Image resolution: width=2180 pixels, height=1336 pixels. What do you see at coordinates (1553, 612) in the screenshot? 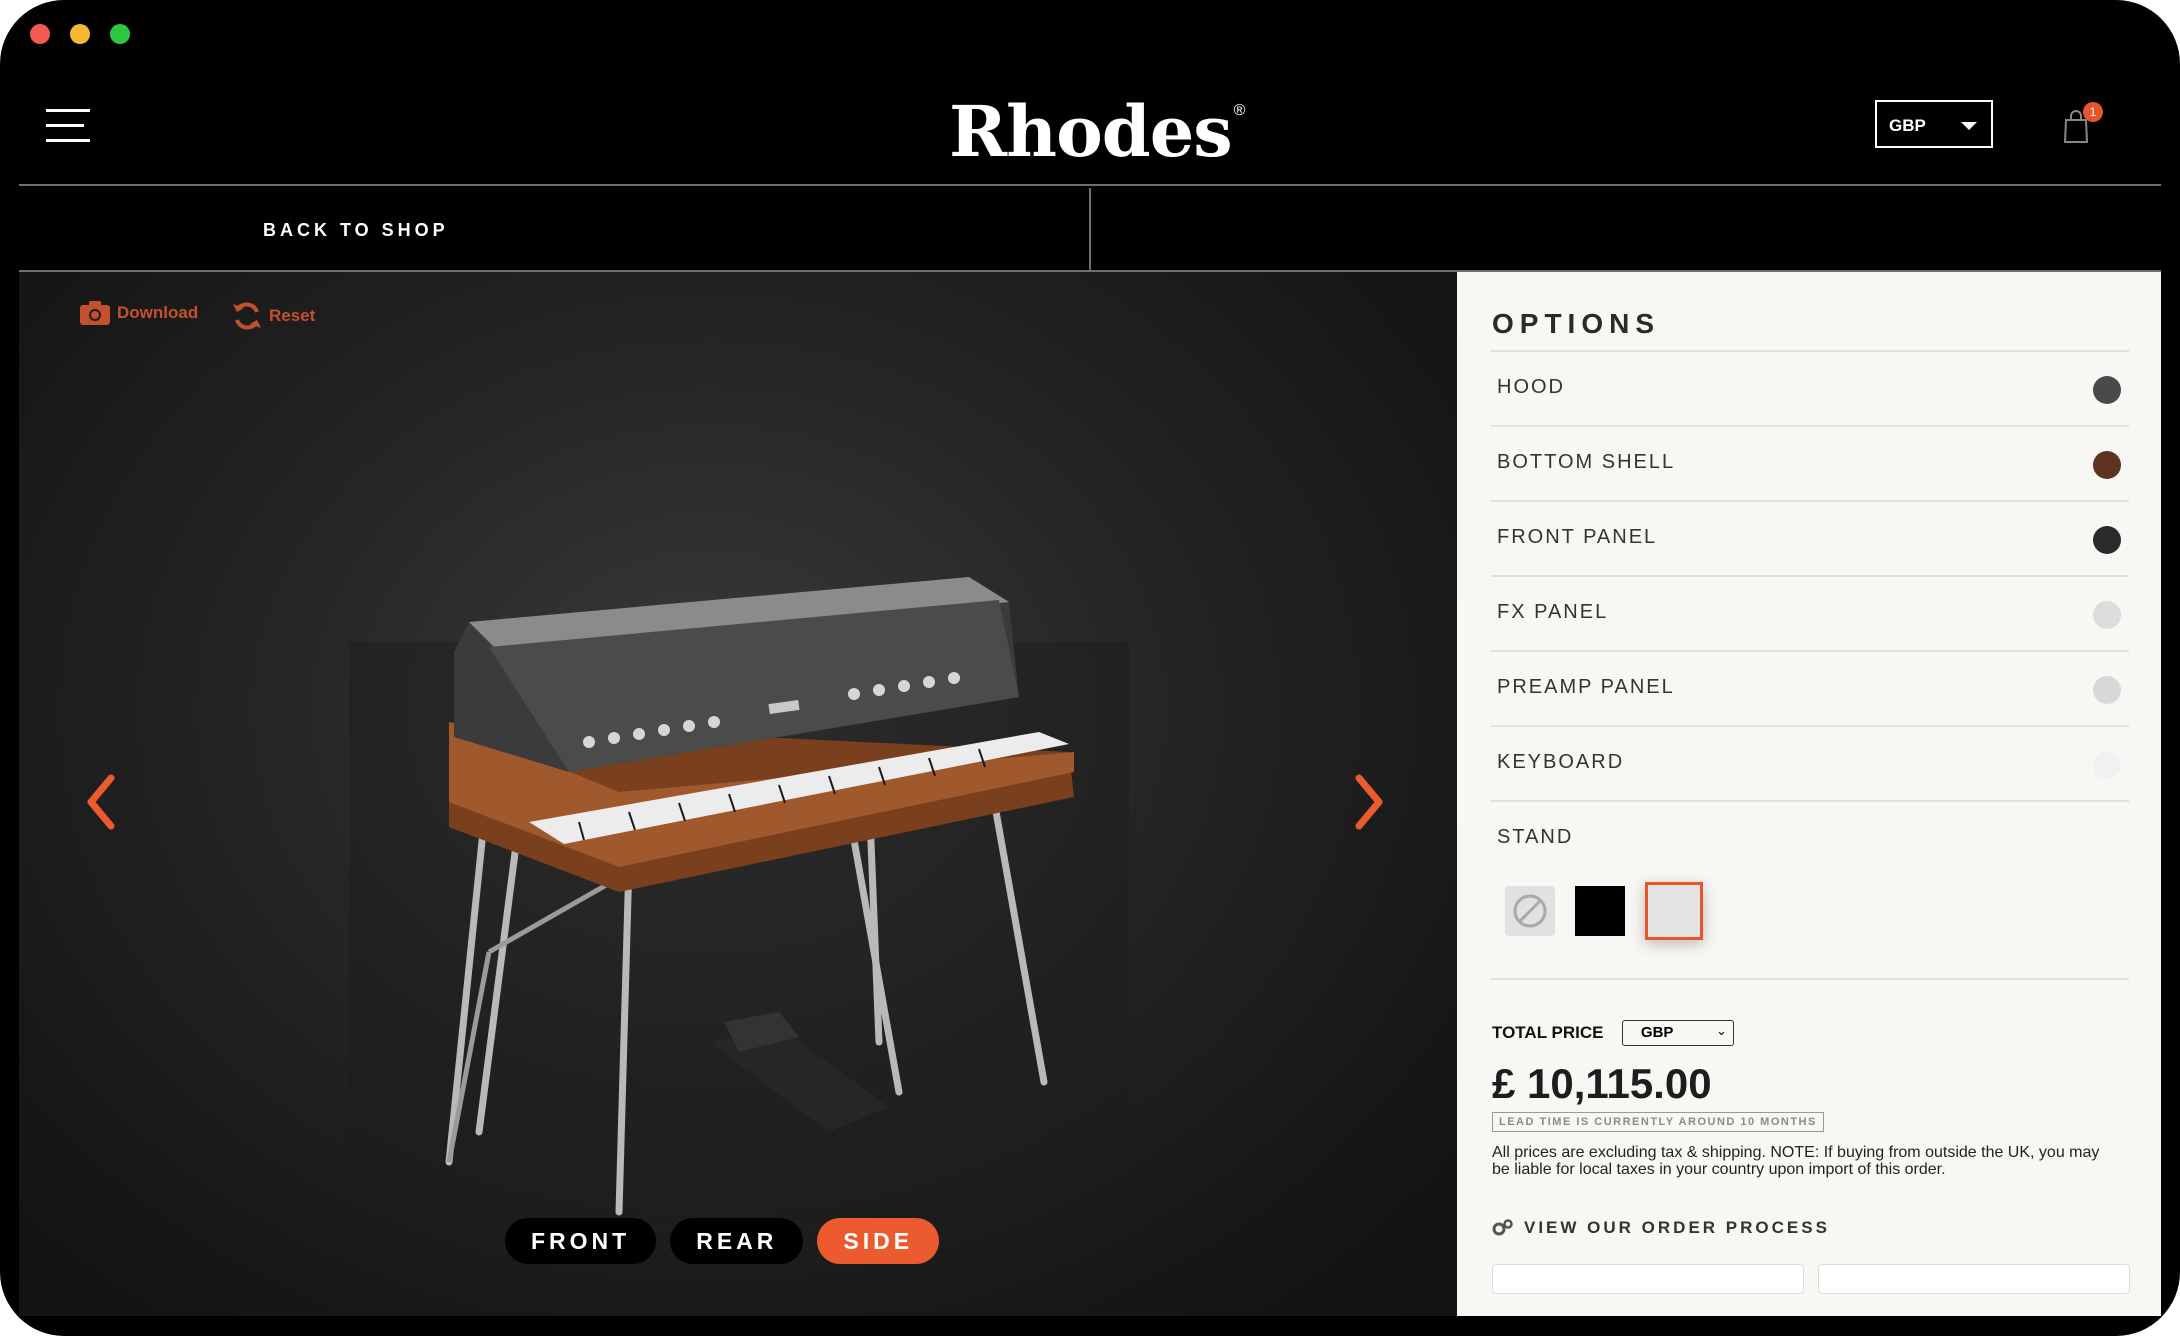
I see `option-label: FX PANEL` at bounding box center [1553, 612].